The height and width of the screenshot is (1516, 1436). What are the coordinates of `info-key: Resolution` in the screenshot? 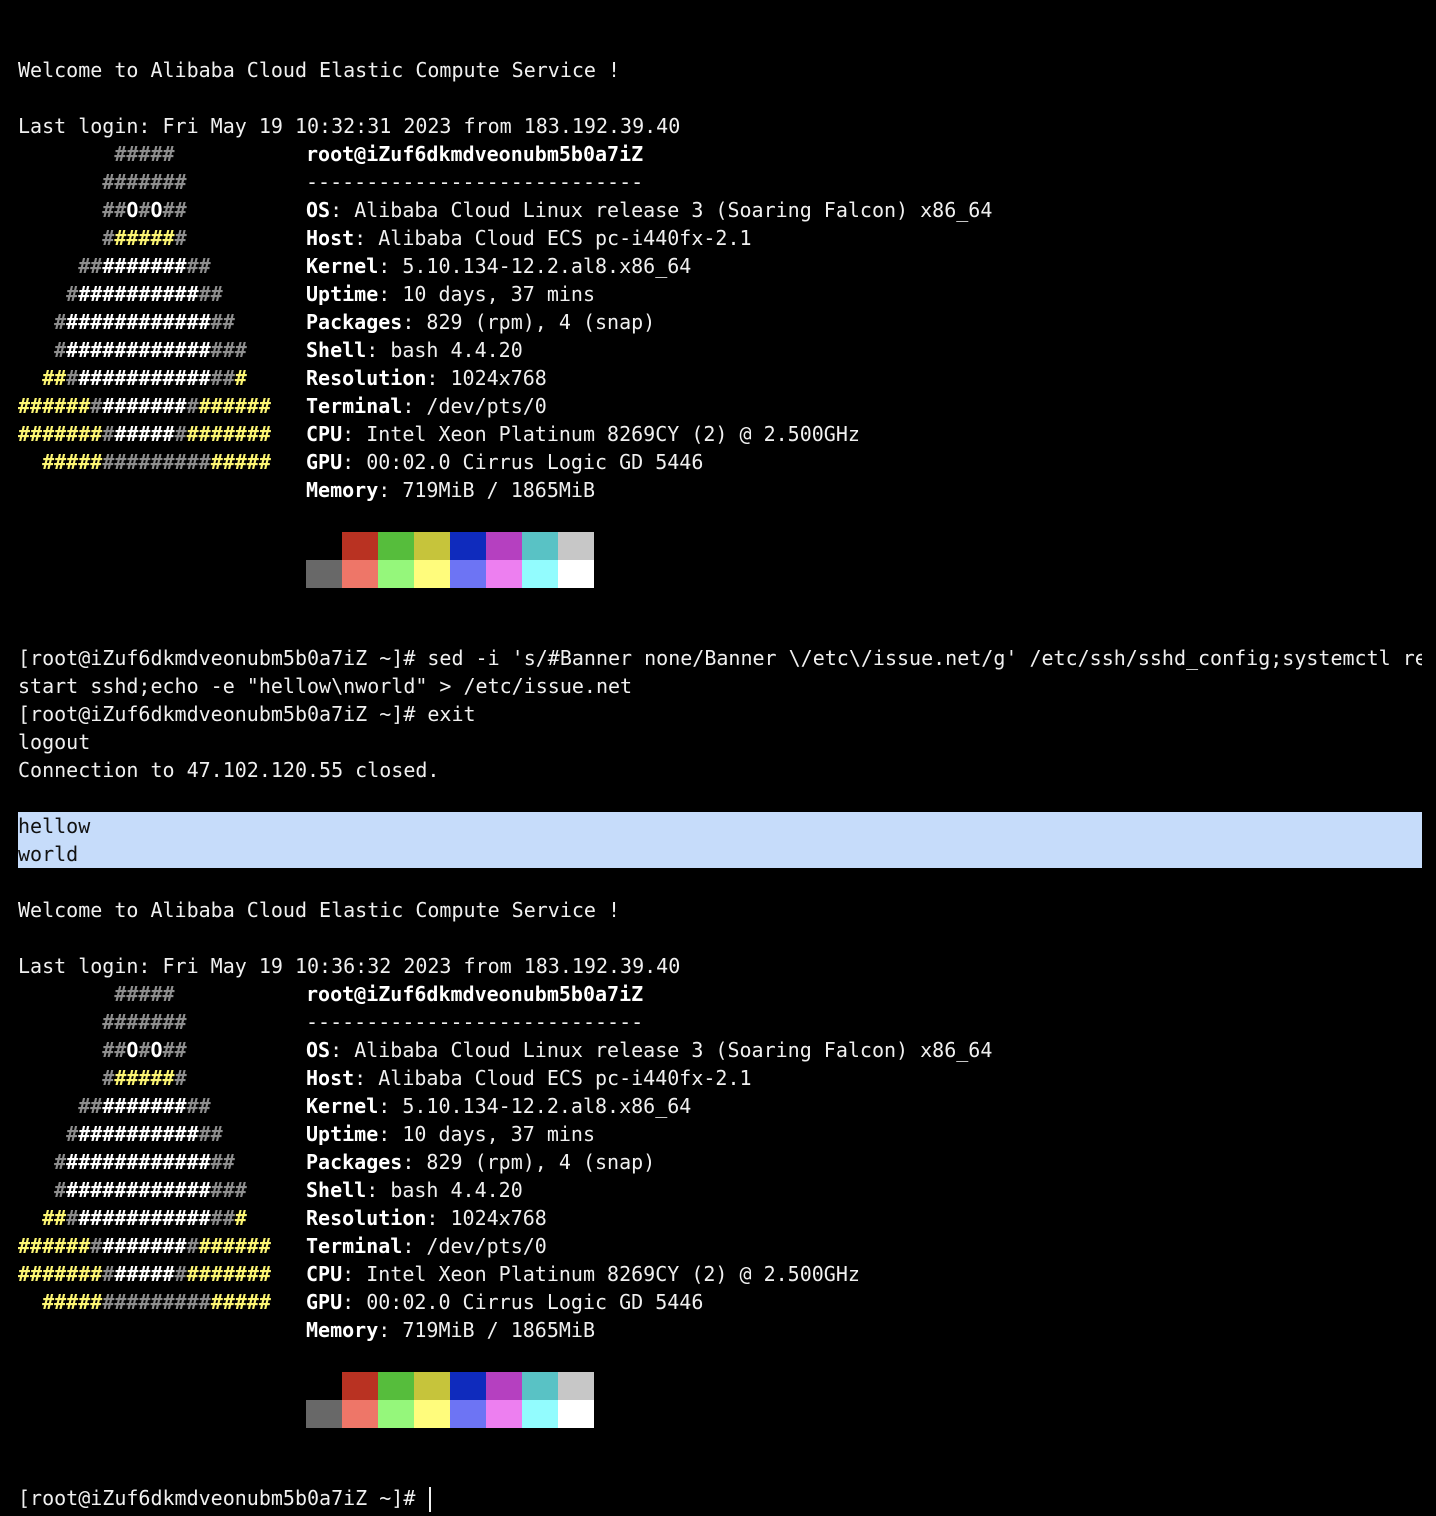 It's located at (366, 1218).